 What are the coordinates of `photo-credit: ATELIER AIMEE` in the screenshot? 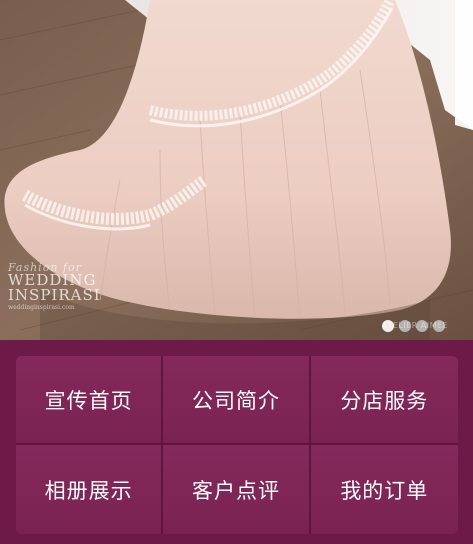 It's located at (415, 325).